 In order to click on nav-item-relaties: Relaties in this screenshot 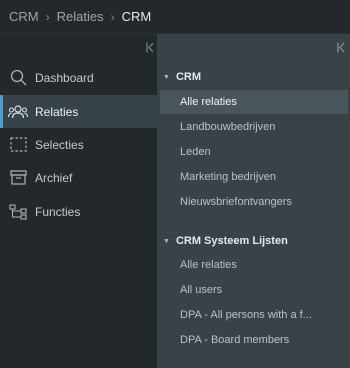, I will do `click(78, 111)`.